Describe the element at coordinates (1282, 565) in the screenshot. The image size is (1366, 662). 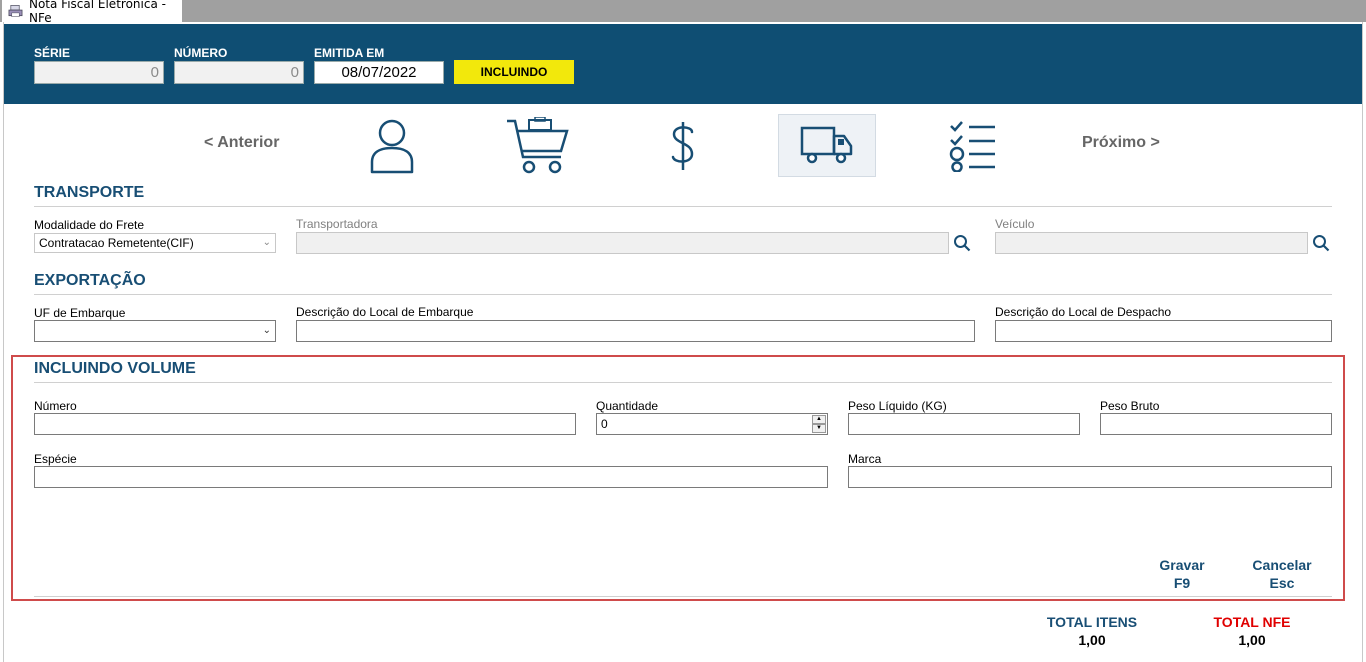
I see `cancelar-label: Cancelar` at that location.